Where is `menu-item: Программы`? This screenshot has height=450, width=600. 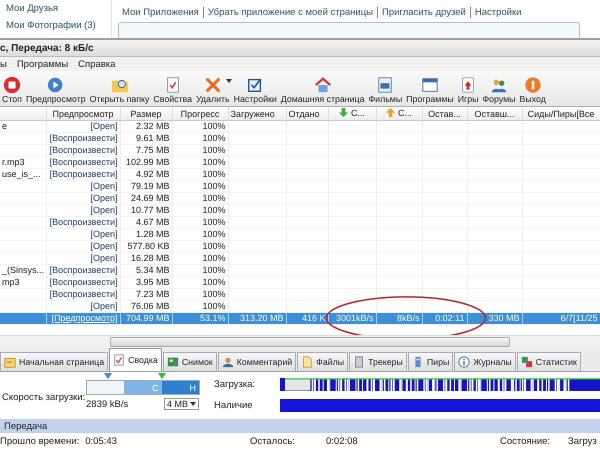
menu-item: Программы is located at coordinates (42, 64).